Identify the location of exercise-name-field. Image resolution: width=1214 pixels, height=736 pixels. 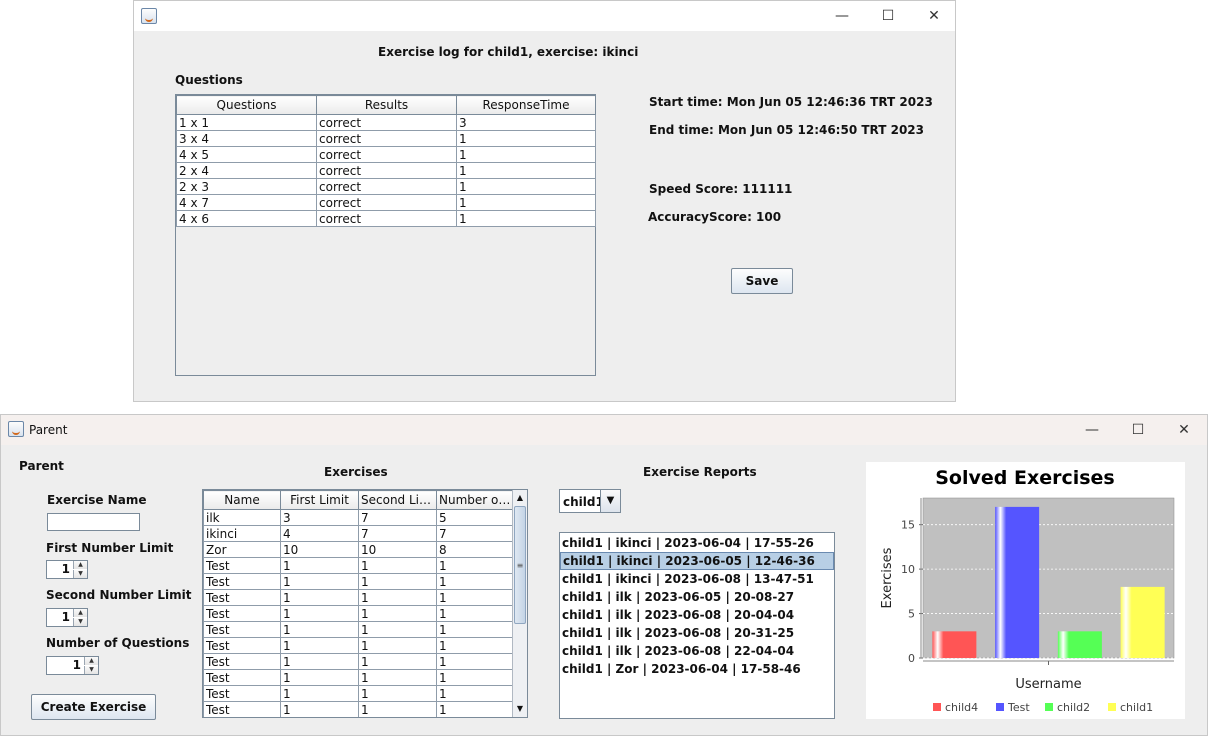
(93, 522).